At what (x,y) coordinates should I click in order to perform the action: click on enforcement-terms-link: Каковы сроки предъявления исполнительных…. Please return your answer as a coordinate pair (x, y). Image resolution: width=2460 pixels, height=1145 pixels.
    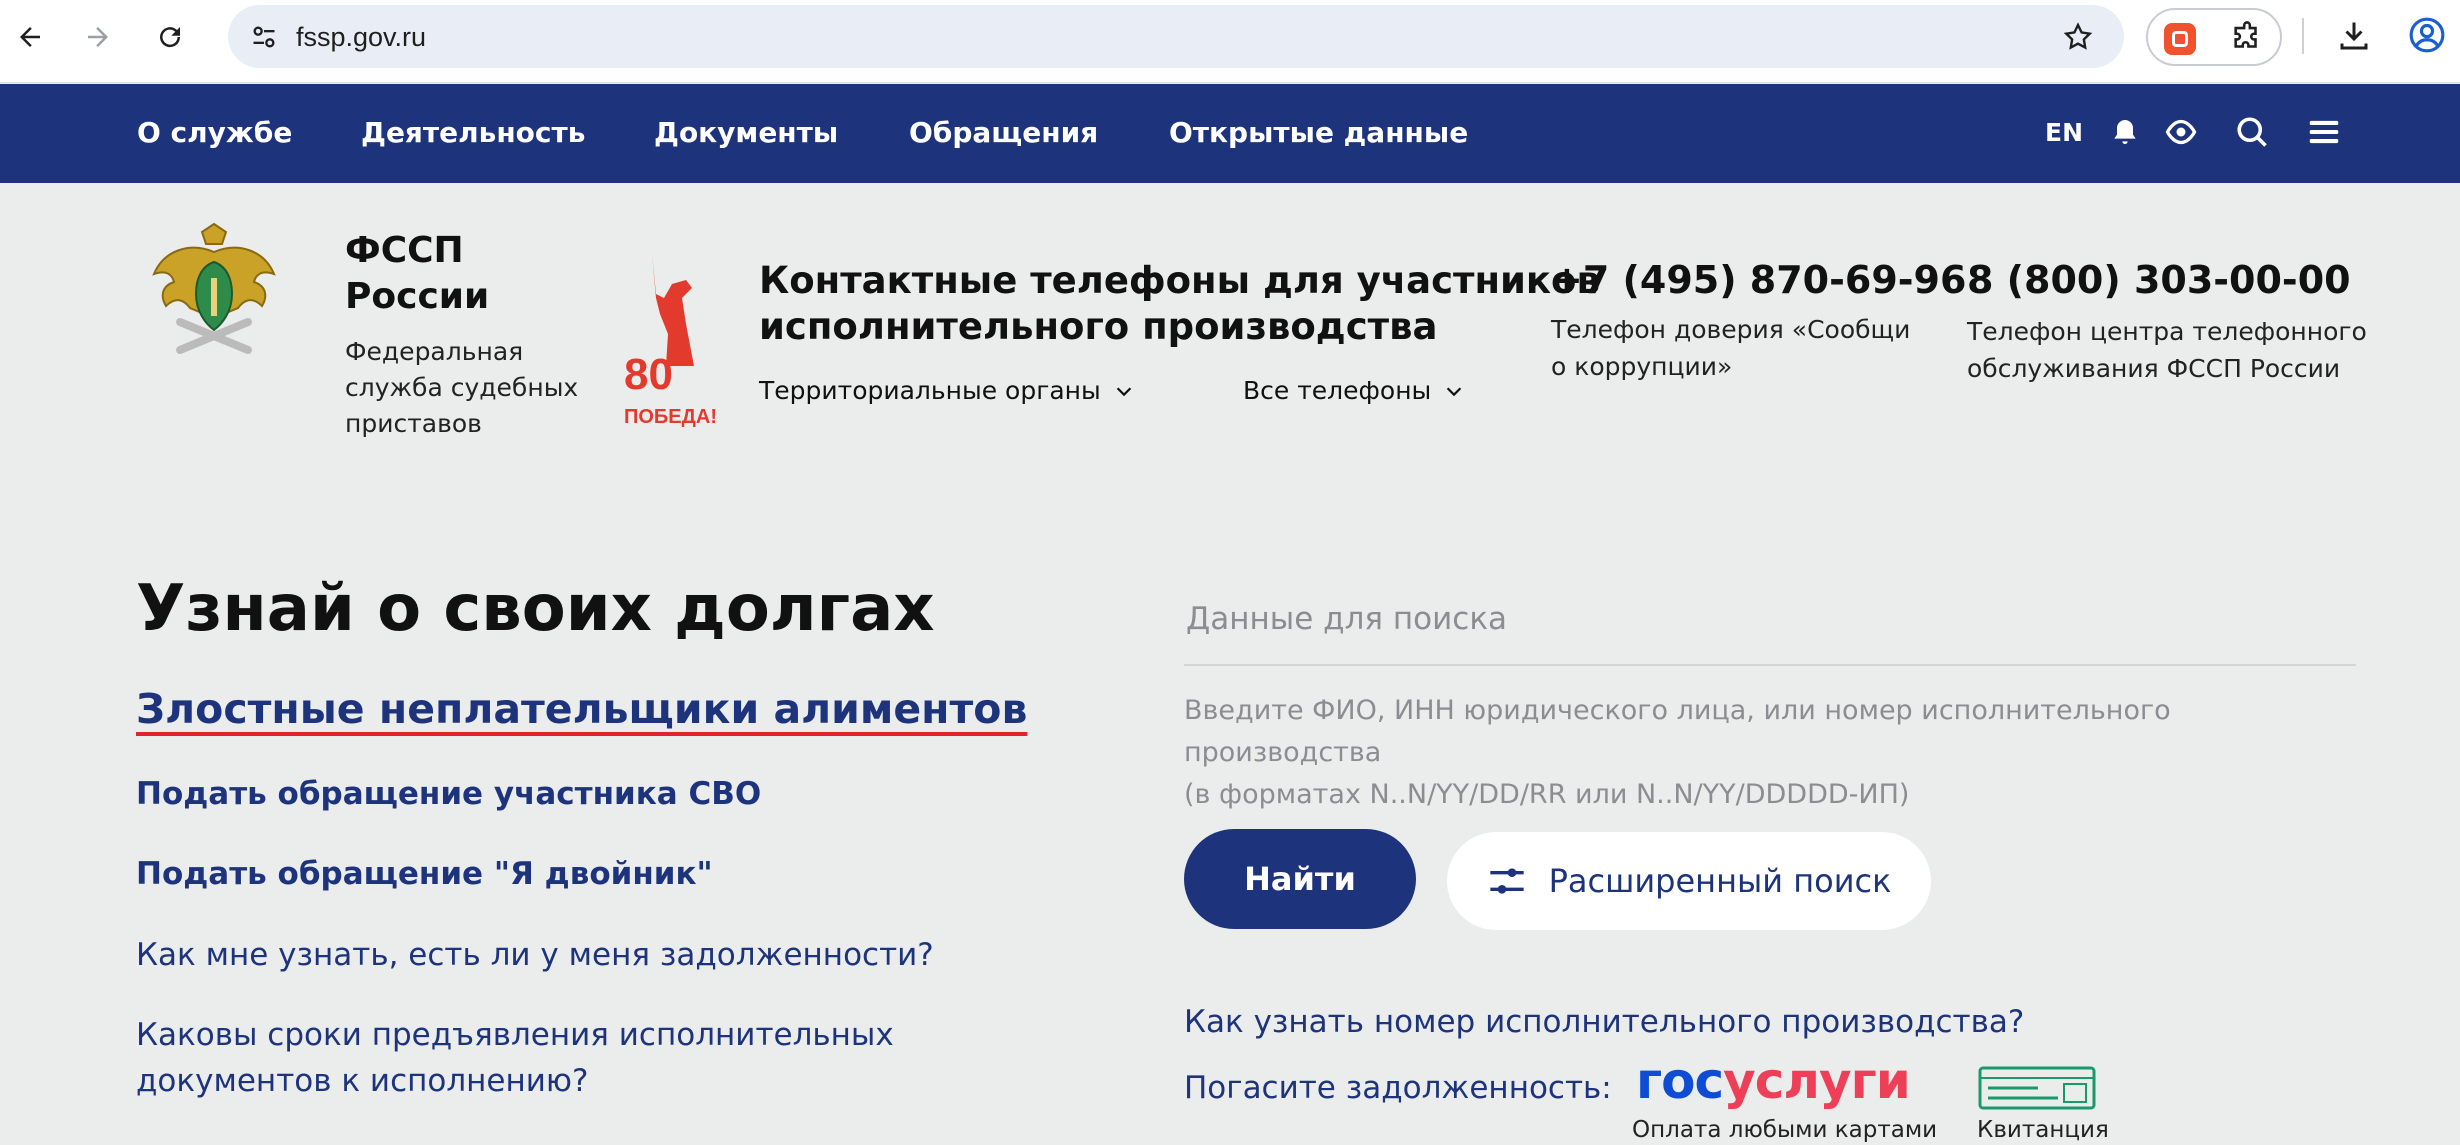
    Looking at the image, I should click on (515, 1058).